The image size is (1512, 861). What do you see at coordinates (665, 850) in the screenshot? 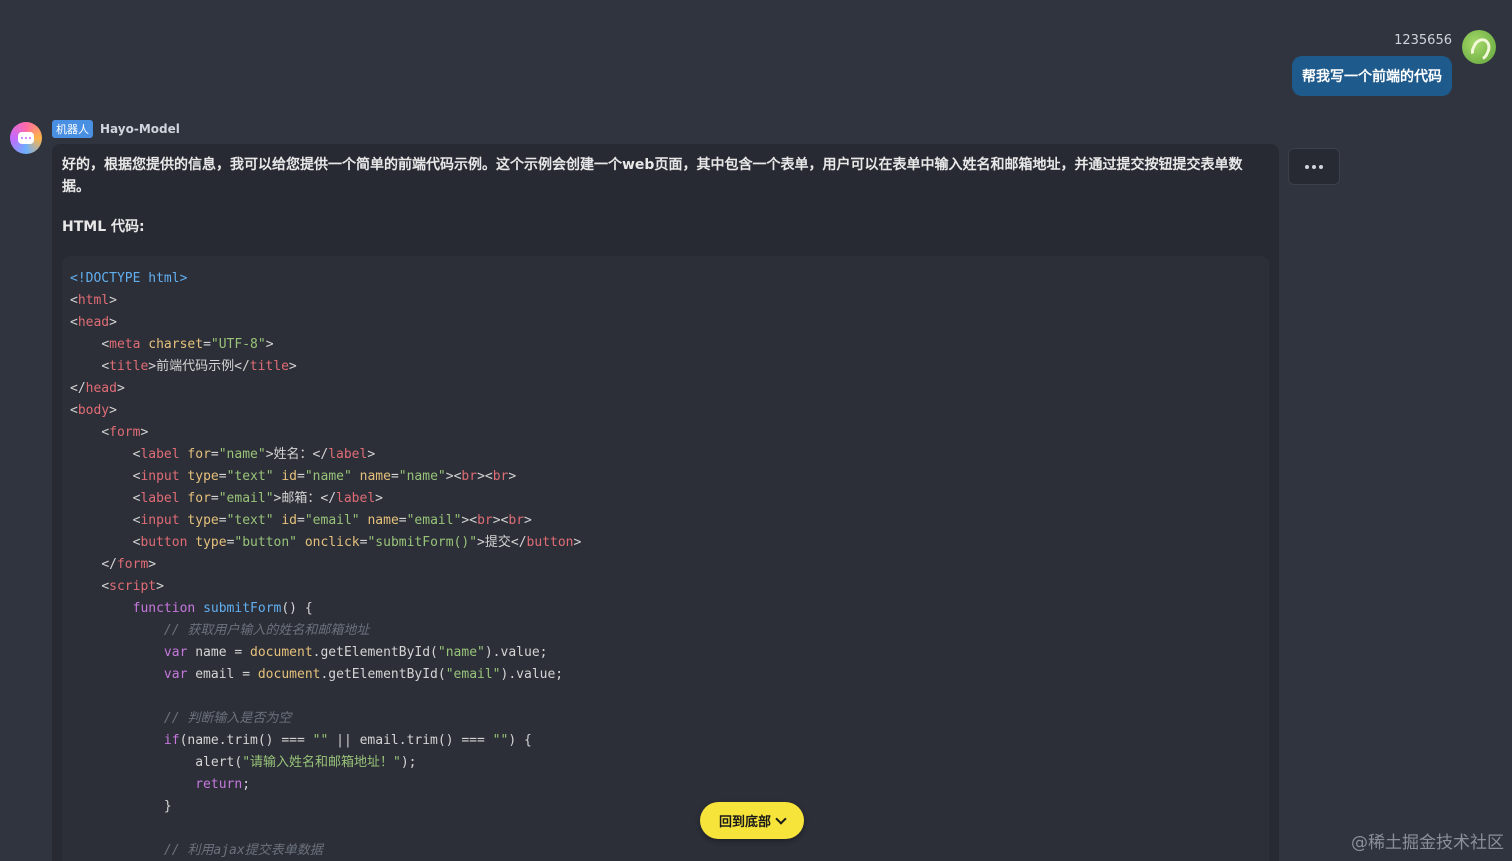
I see `code-line: // 利用ajax提交表单数据` at bounding box center [665, 850].